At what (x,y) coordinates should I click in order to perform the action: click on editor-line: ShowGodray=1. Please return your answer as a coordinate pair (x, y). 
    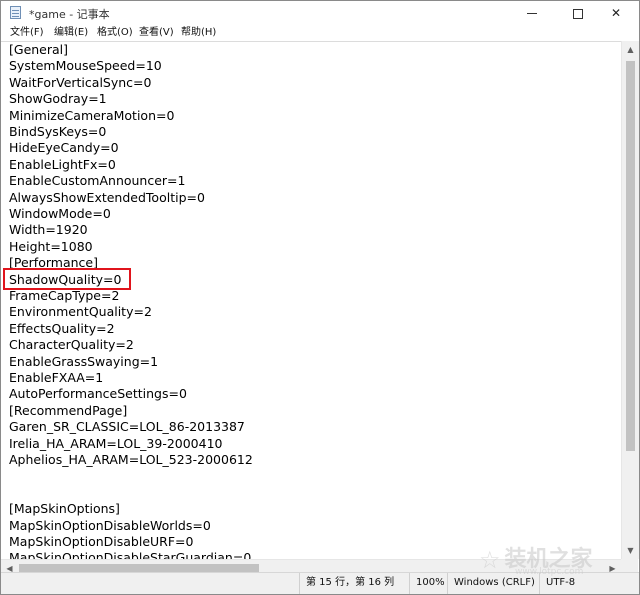
    Looking at the image, I should click on (58, 99).